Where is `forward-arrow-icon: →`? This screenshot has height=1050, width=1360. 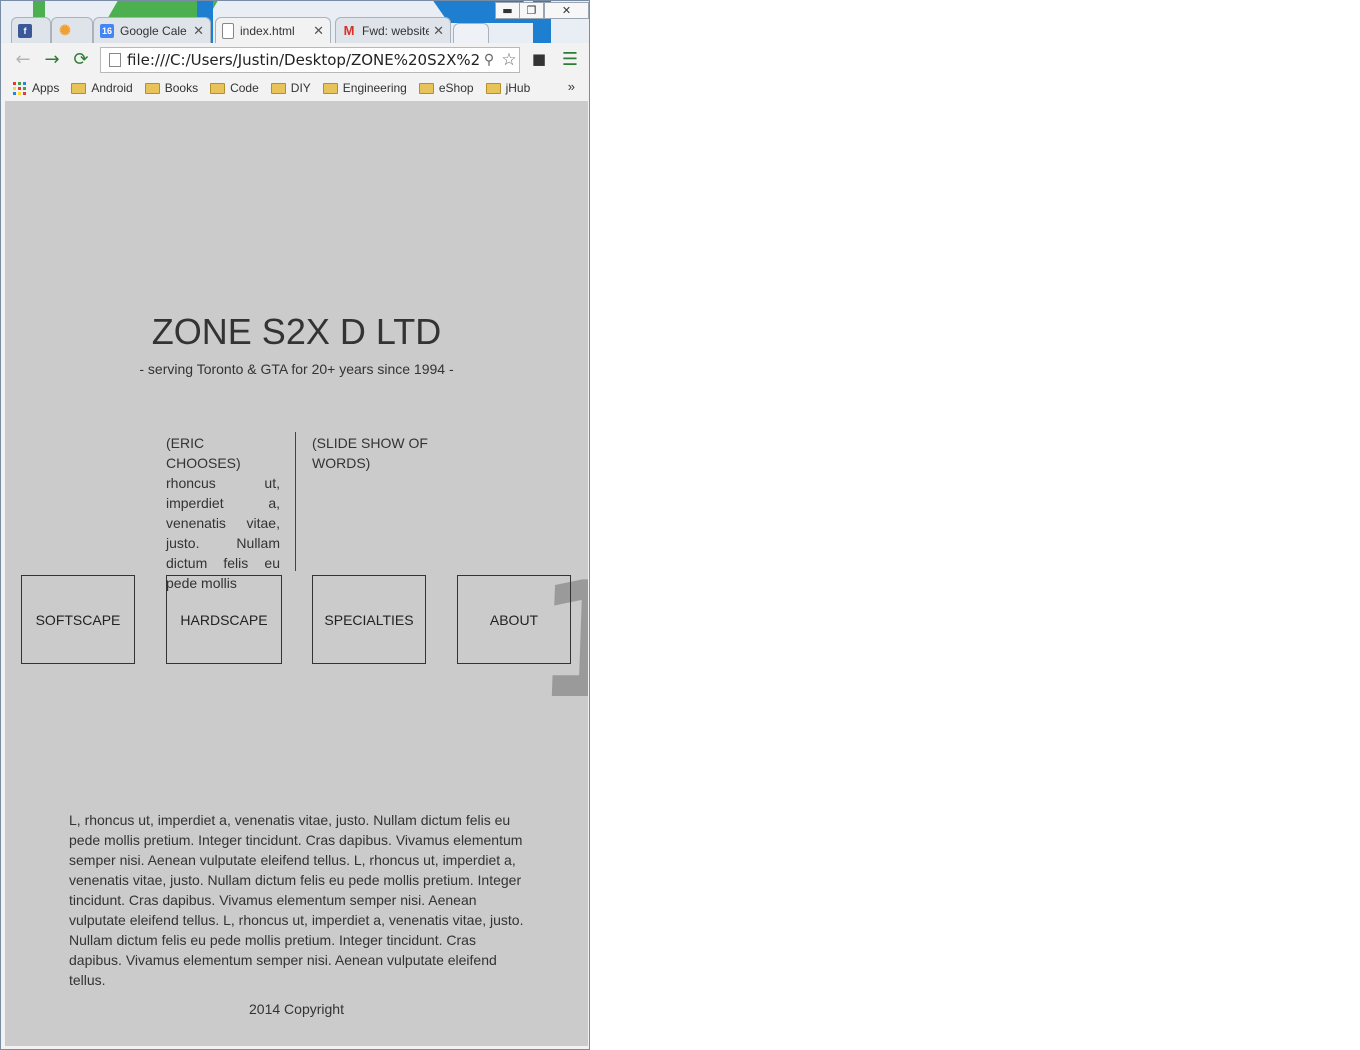
forward-arrow-icon: → is located at coordinates (52, 59).